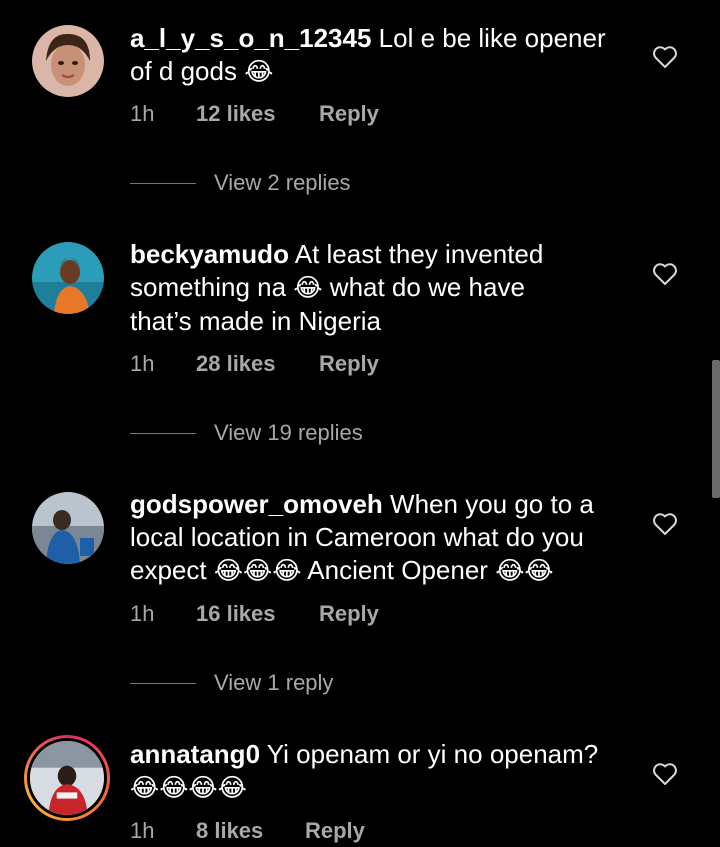  I want to click on comment-meta: 1h 28 likes Reply, so click(254, 364).